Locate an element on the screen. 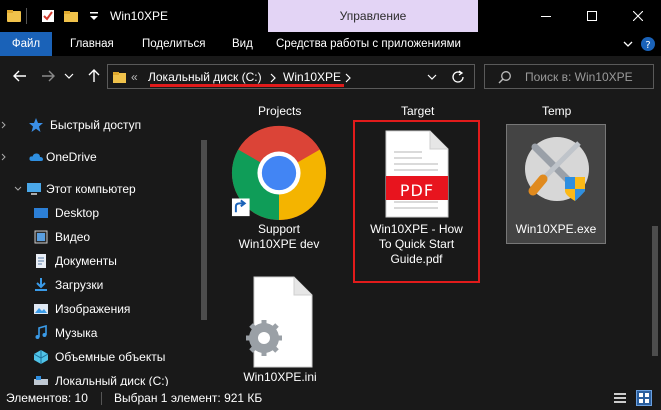 Image resolution: width=661 pixels, height=410 pixels. nav-item-3d-objects: Объемные объекты is located at coordinates (100, 357).